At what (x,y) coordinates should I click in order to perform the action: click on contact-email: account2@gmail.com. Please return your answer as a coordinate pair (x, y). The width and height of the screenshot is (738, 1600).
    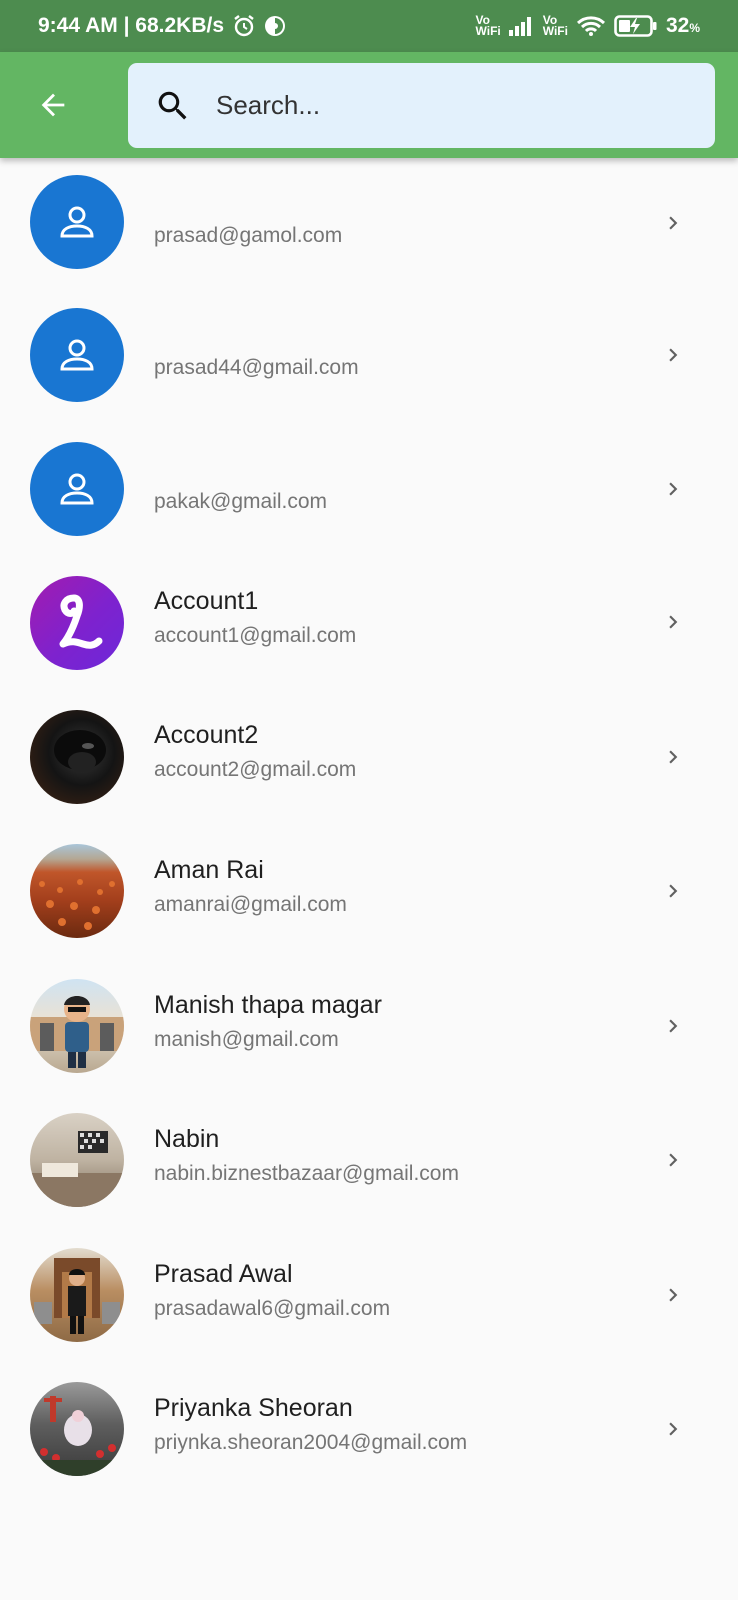
    Looking at the image, I should click on (255, 769).